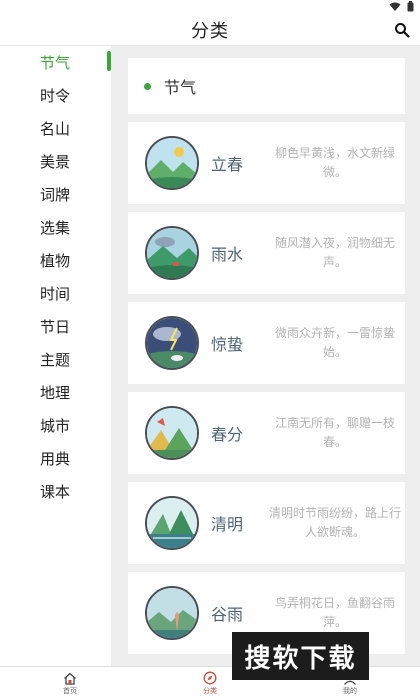  I want to click on sidebar-item-label: 城市, so click(55, 426).